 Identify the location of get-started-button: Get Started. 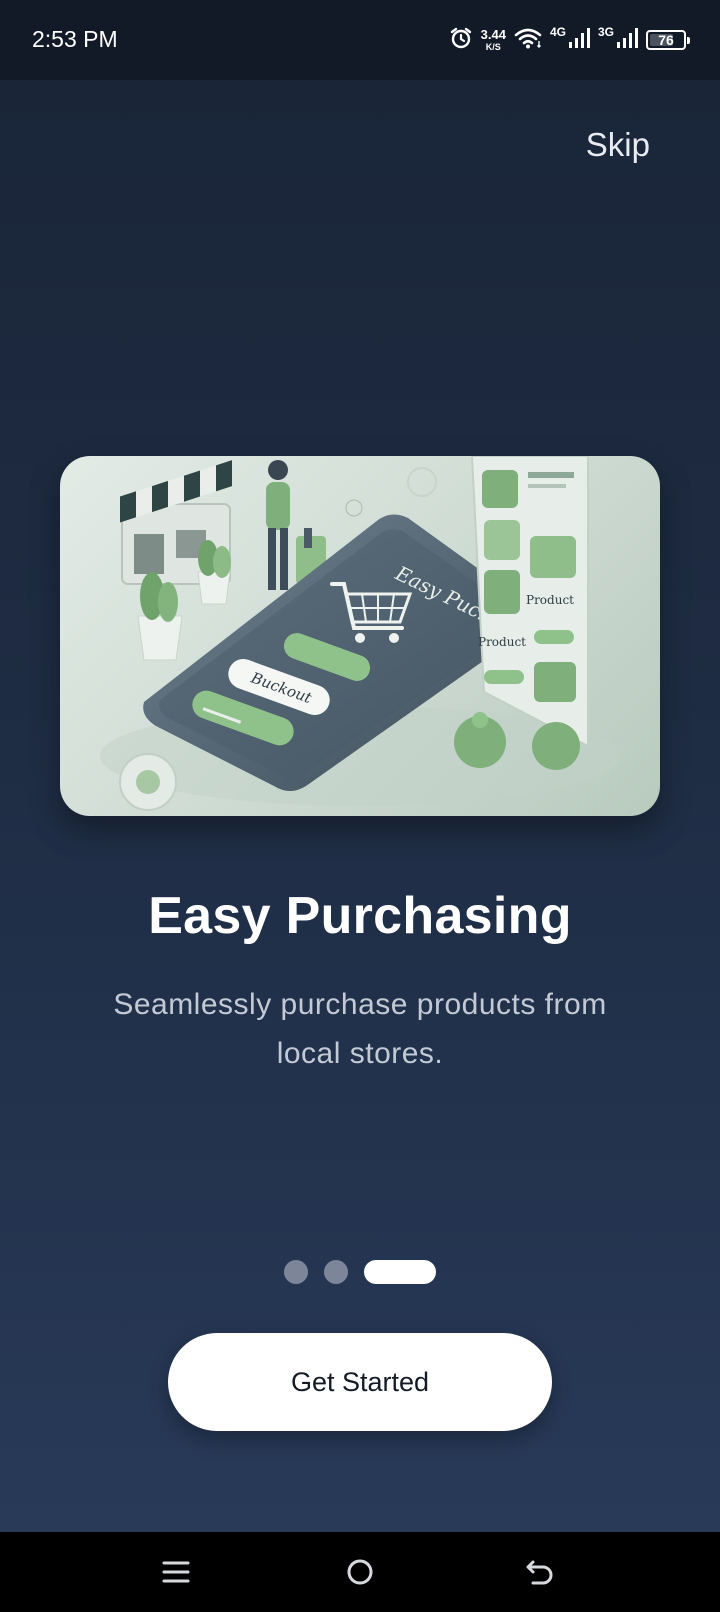
(360, 1382).